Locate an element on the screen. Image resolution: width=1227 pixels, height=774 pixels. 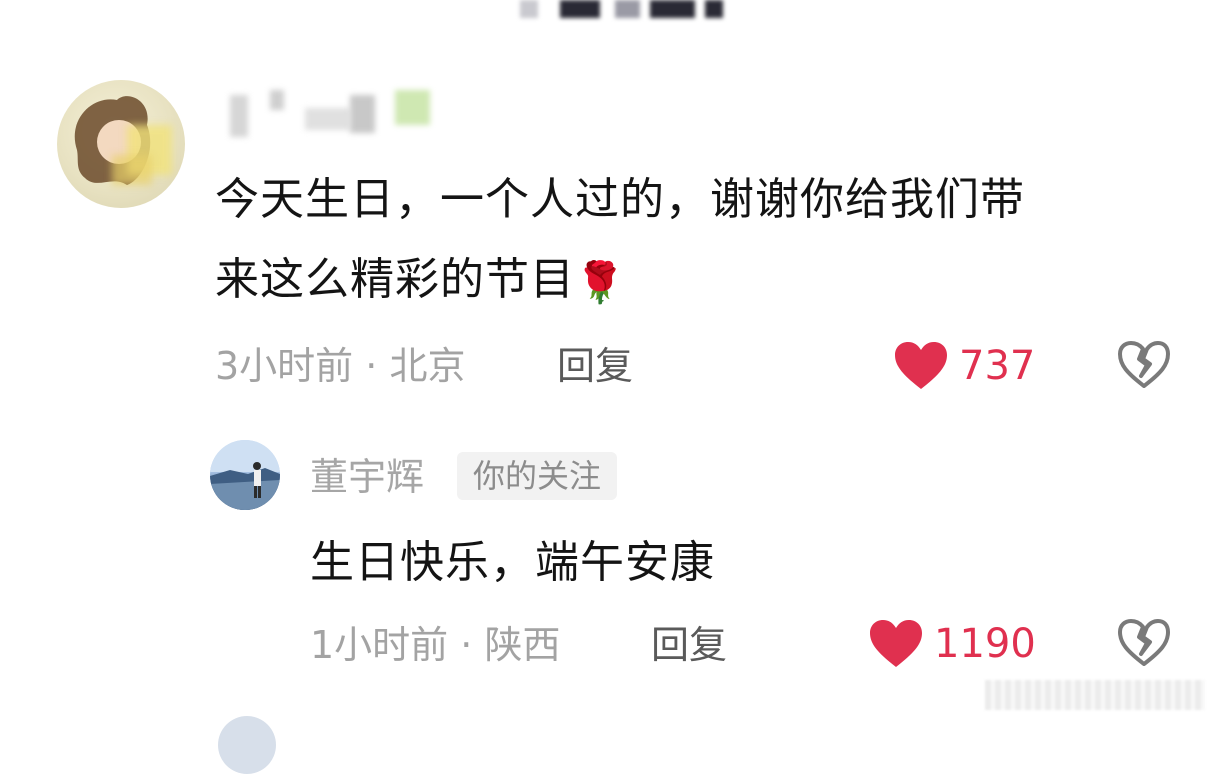
reply-dislike-button is located at coordinates (1144, 643).